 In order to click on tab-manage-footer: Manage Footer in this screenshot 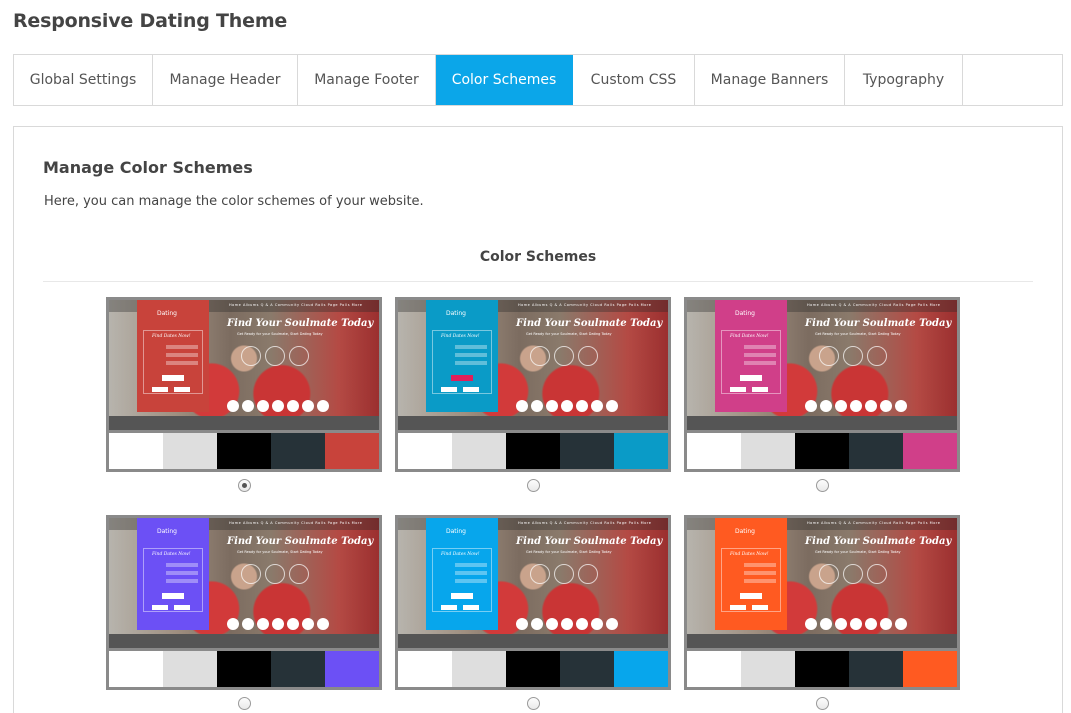, I will do `click(367, 80)`.